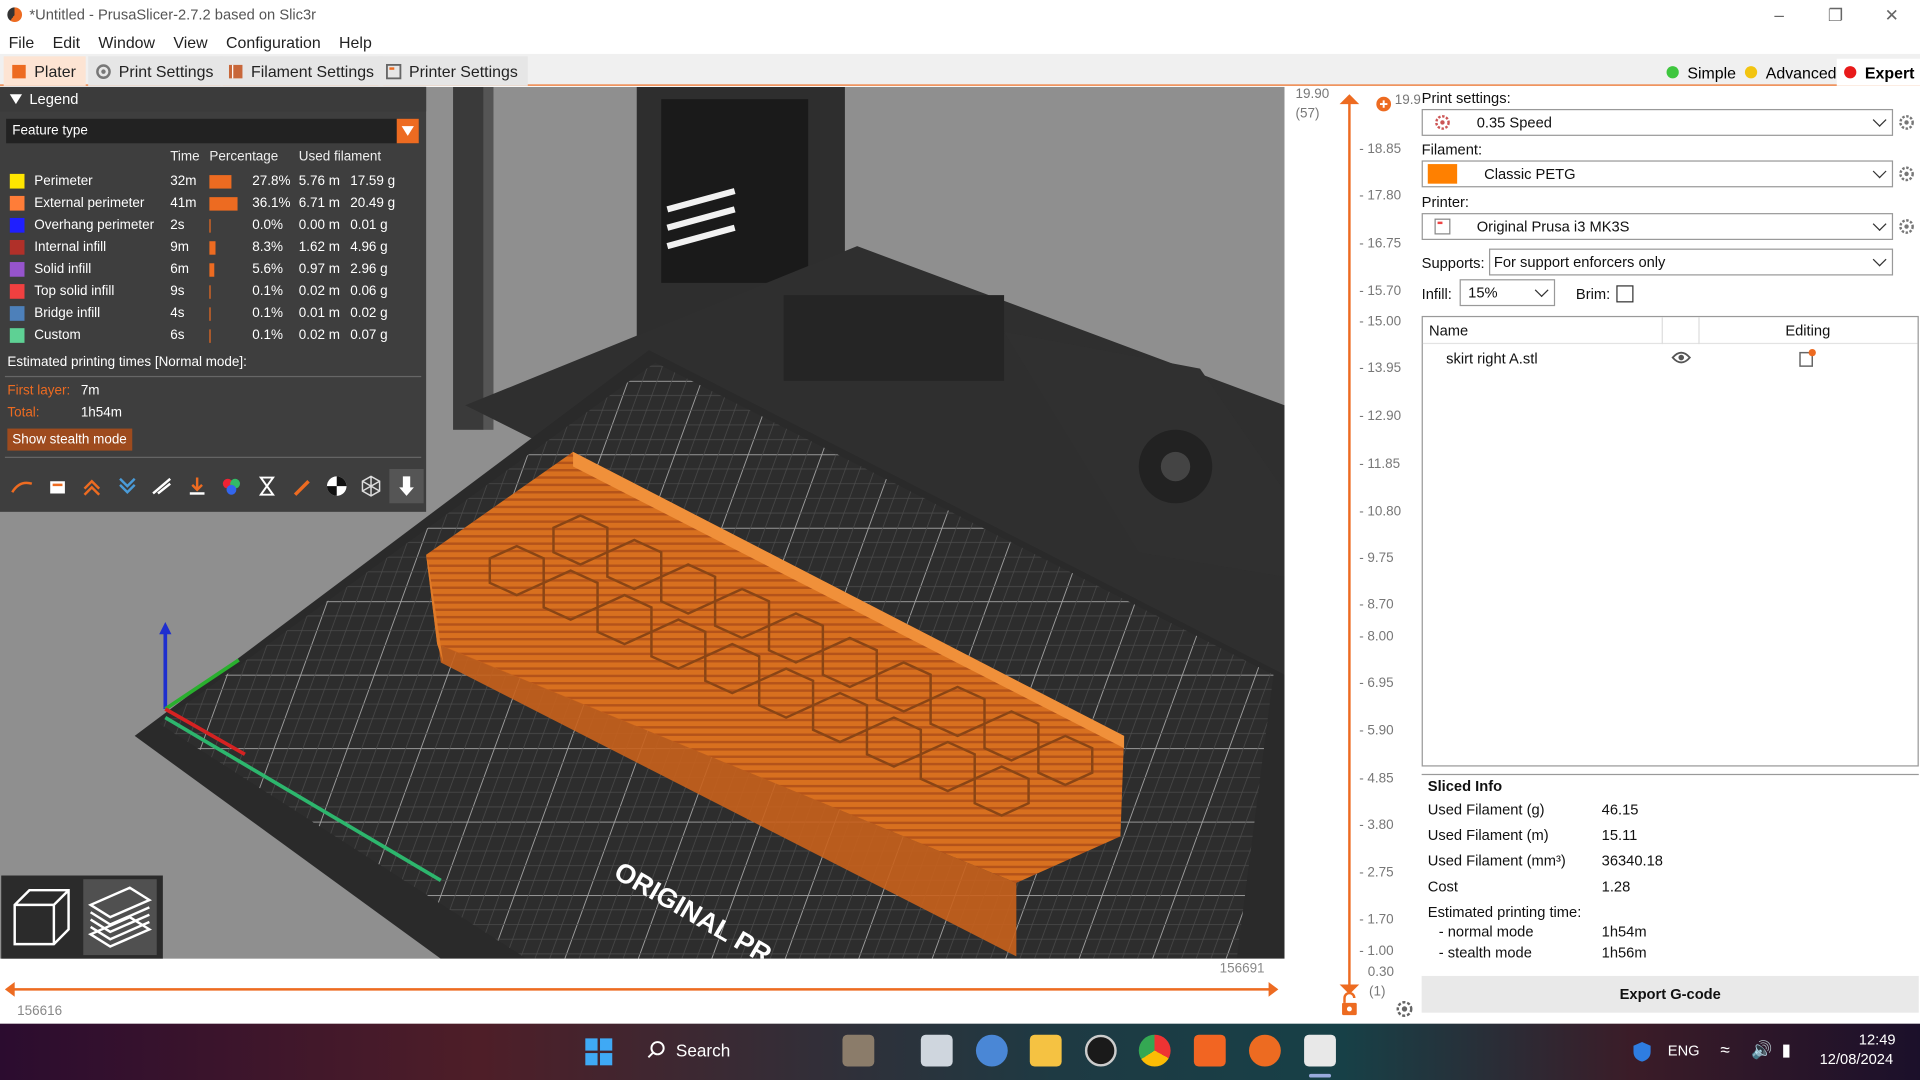 Image resolution: width=1920 pixels, height=1080 pixels. What do you see at coordinates (1448, 330) in the screenshot?
I see `name-column-header: Name` at bounding box center [1448, 330].